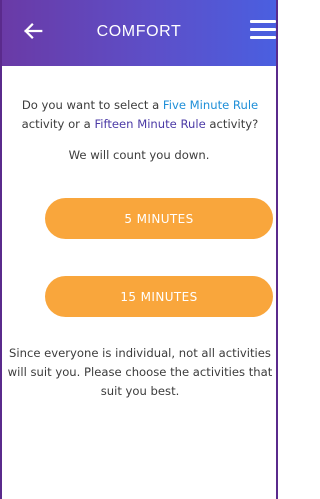  What do you see at coordinates (149, 124) in the screenshot?
I see `fifteen-minute-rule-link: Fifteen Minute Rule` at bounding box center [149, 124].